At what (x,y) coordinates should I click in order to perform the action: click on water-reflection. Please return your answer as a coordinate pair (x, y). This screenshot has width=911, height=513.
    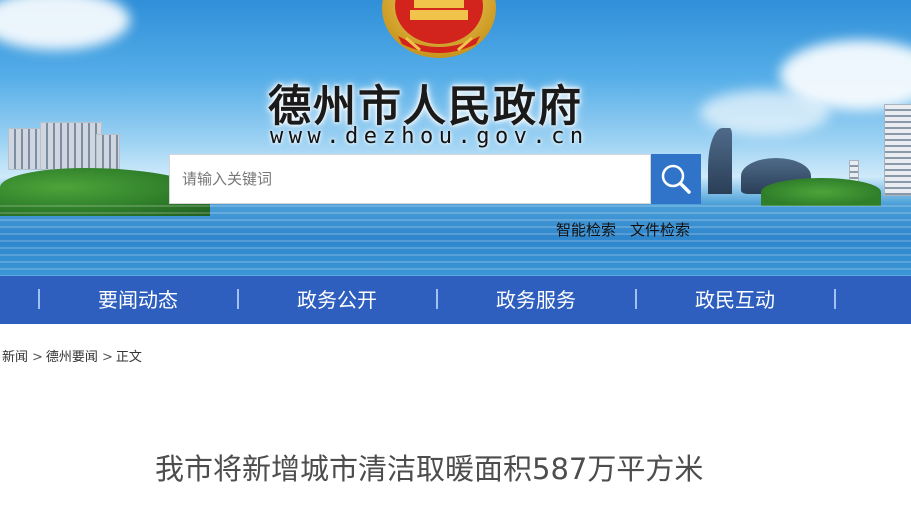
    Looking at the image, I should click on (455, 240).